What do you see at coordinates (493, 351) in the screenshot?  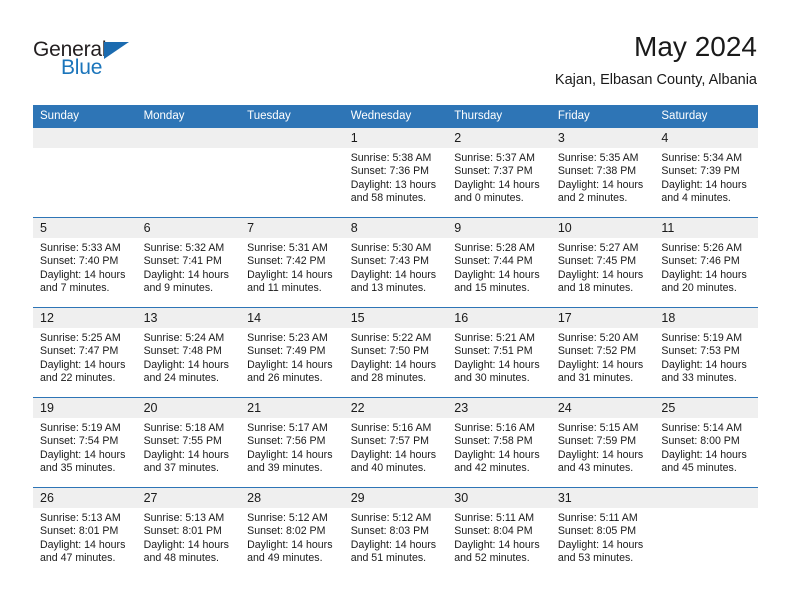 I see `sunset-text: Sunset: 7:51 PM` at bounding box center [493, 351].